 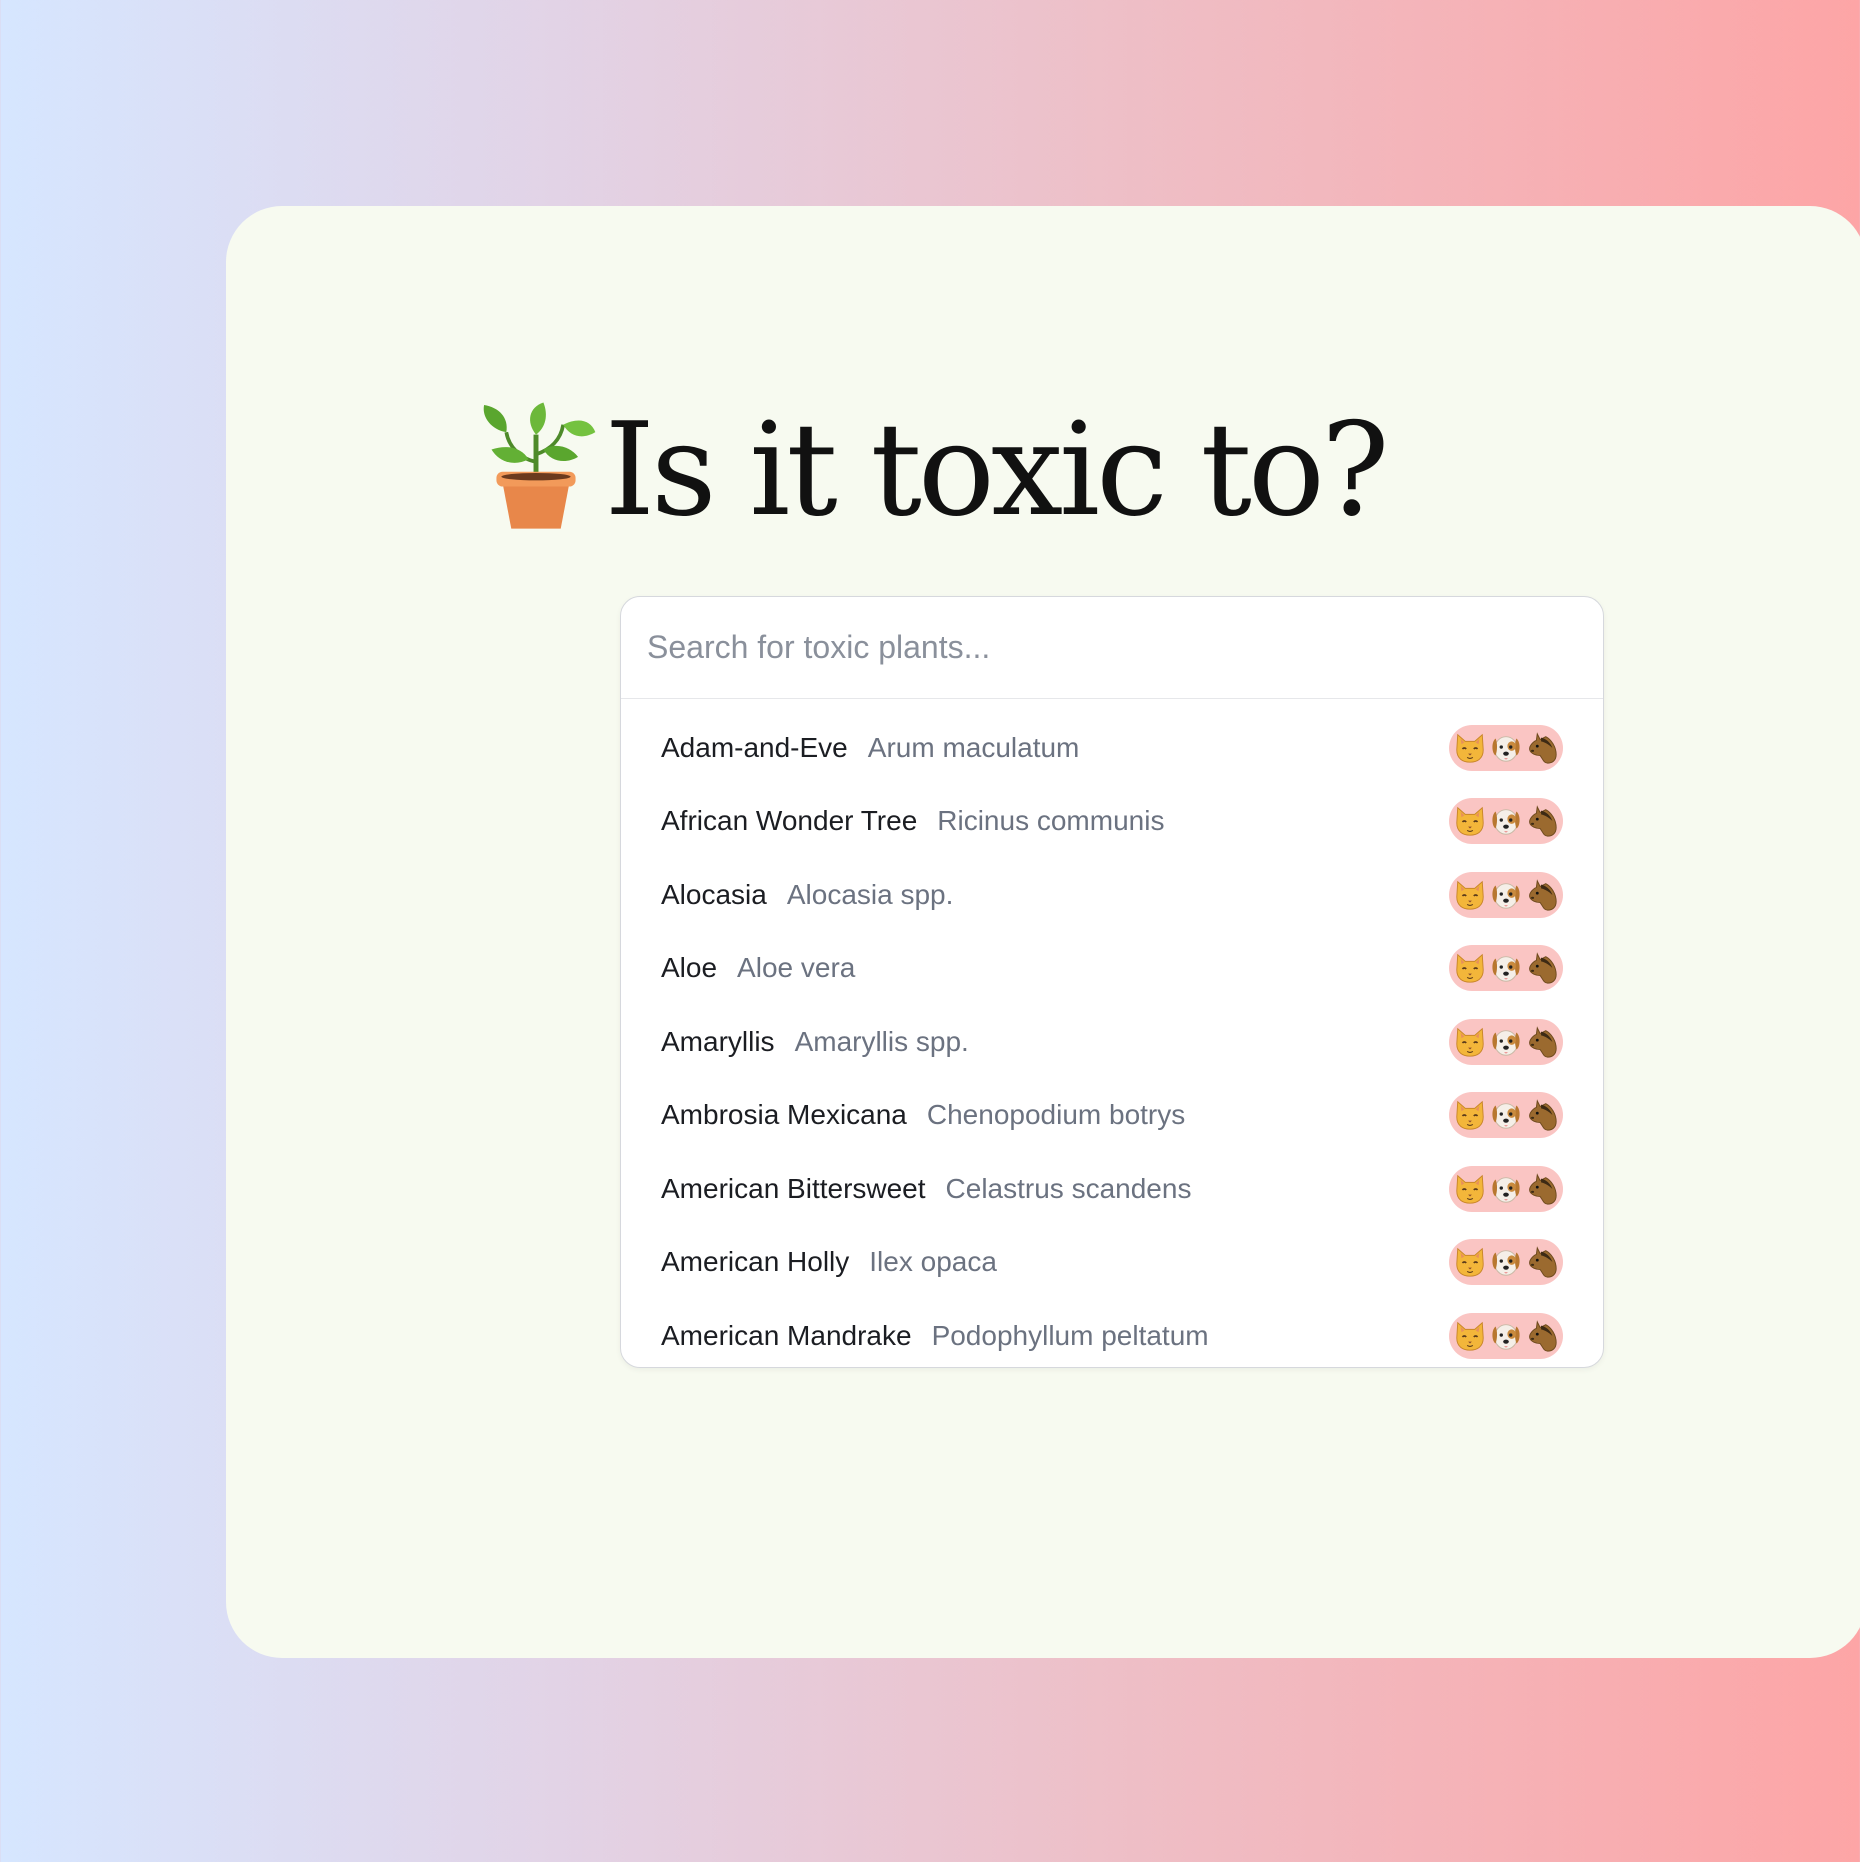 I want to click on title-text: Is it toxic to?, so click(x=996, y=470).